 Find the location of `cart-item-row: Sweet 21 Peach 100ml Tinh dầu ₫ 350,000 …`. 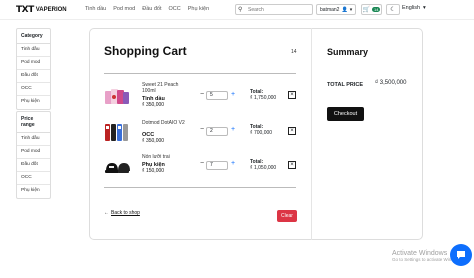

cart-item-row: Sweet 21 Peach 100ml Tinh dầu ₫ 350,000 … is located at coordinates (202, 96).